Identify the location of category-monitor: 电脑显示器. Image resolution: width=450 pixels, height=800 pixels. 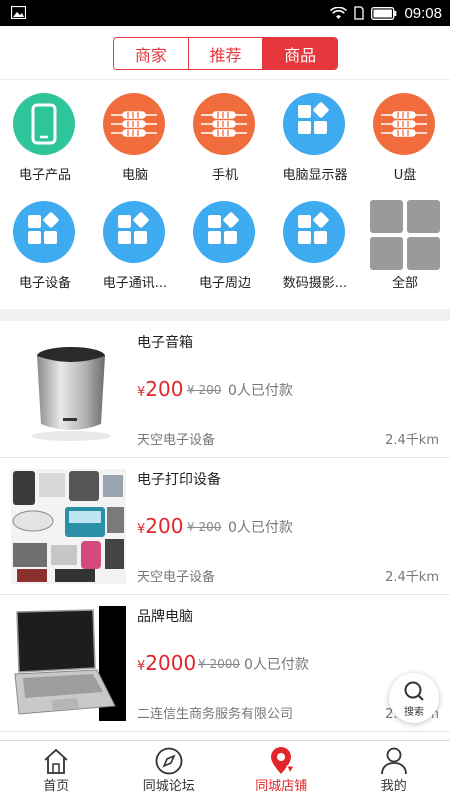
(315, 136).